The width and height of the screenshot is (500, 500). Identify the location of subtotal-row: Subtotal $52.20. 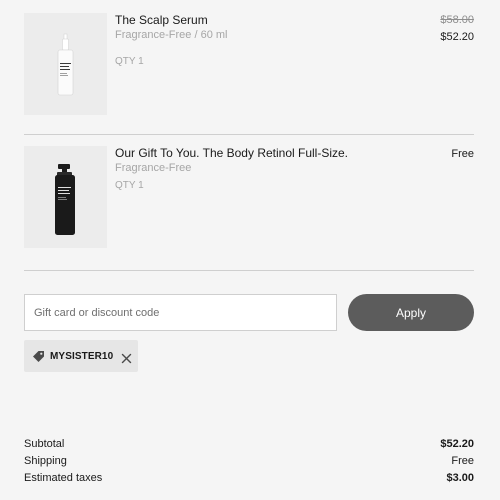
(249, 444).